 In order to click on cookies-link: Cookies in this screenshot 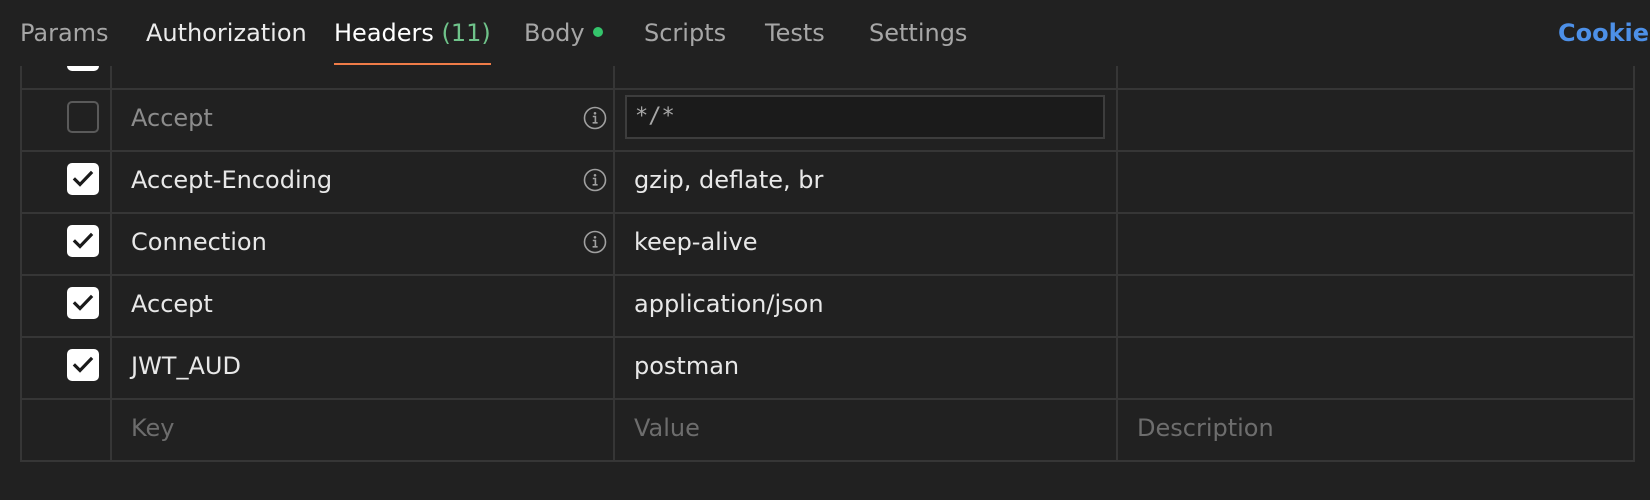, I will do `click(1604, 33)`.